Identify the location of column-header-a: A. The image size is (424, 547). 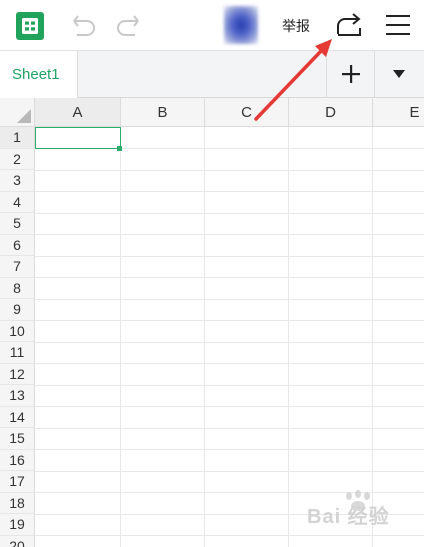
(78, 112).